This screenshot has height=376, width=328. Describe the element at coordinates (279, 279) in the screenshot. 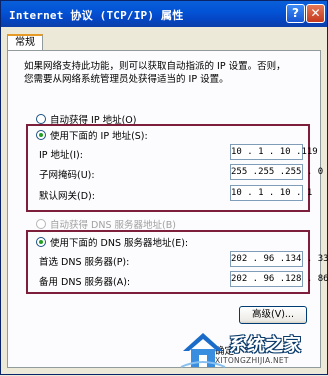

I see `alternate-dns-field: 202 . 96 .128 . 86` at that location.